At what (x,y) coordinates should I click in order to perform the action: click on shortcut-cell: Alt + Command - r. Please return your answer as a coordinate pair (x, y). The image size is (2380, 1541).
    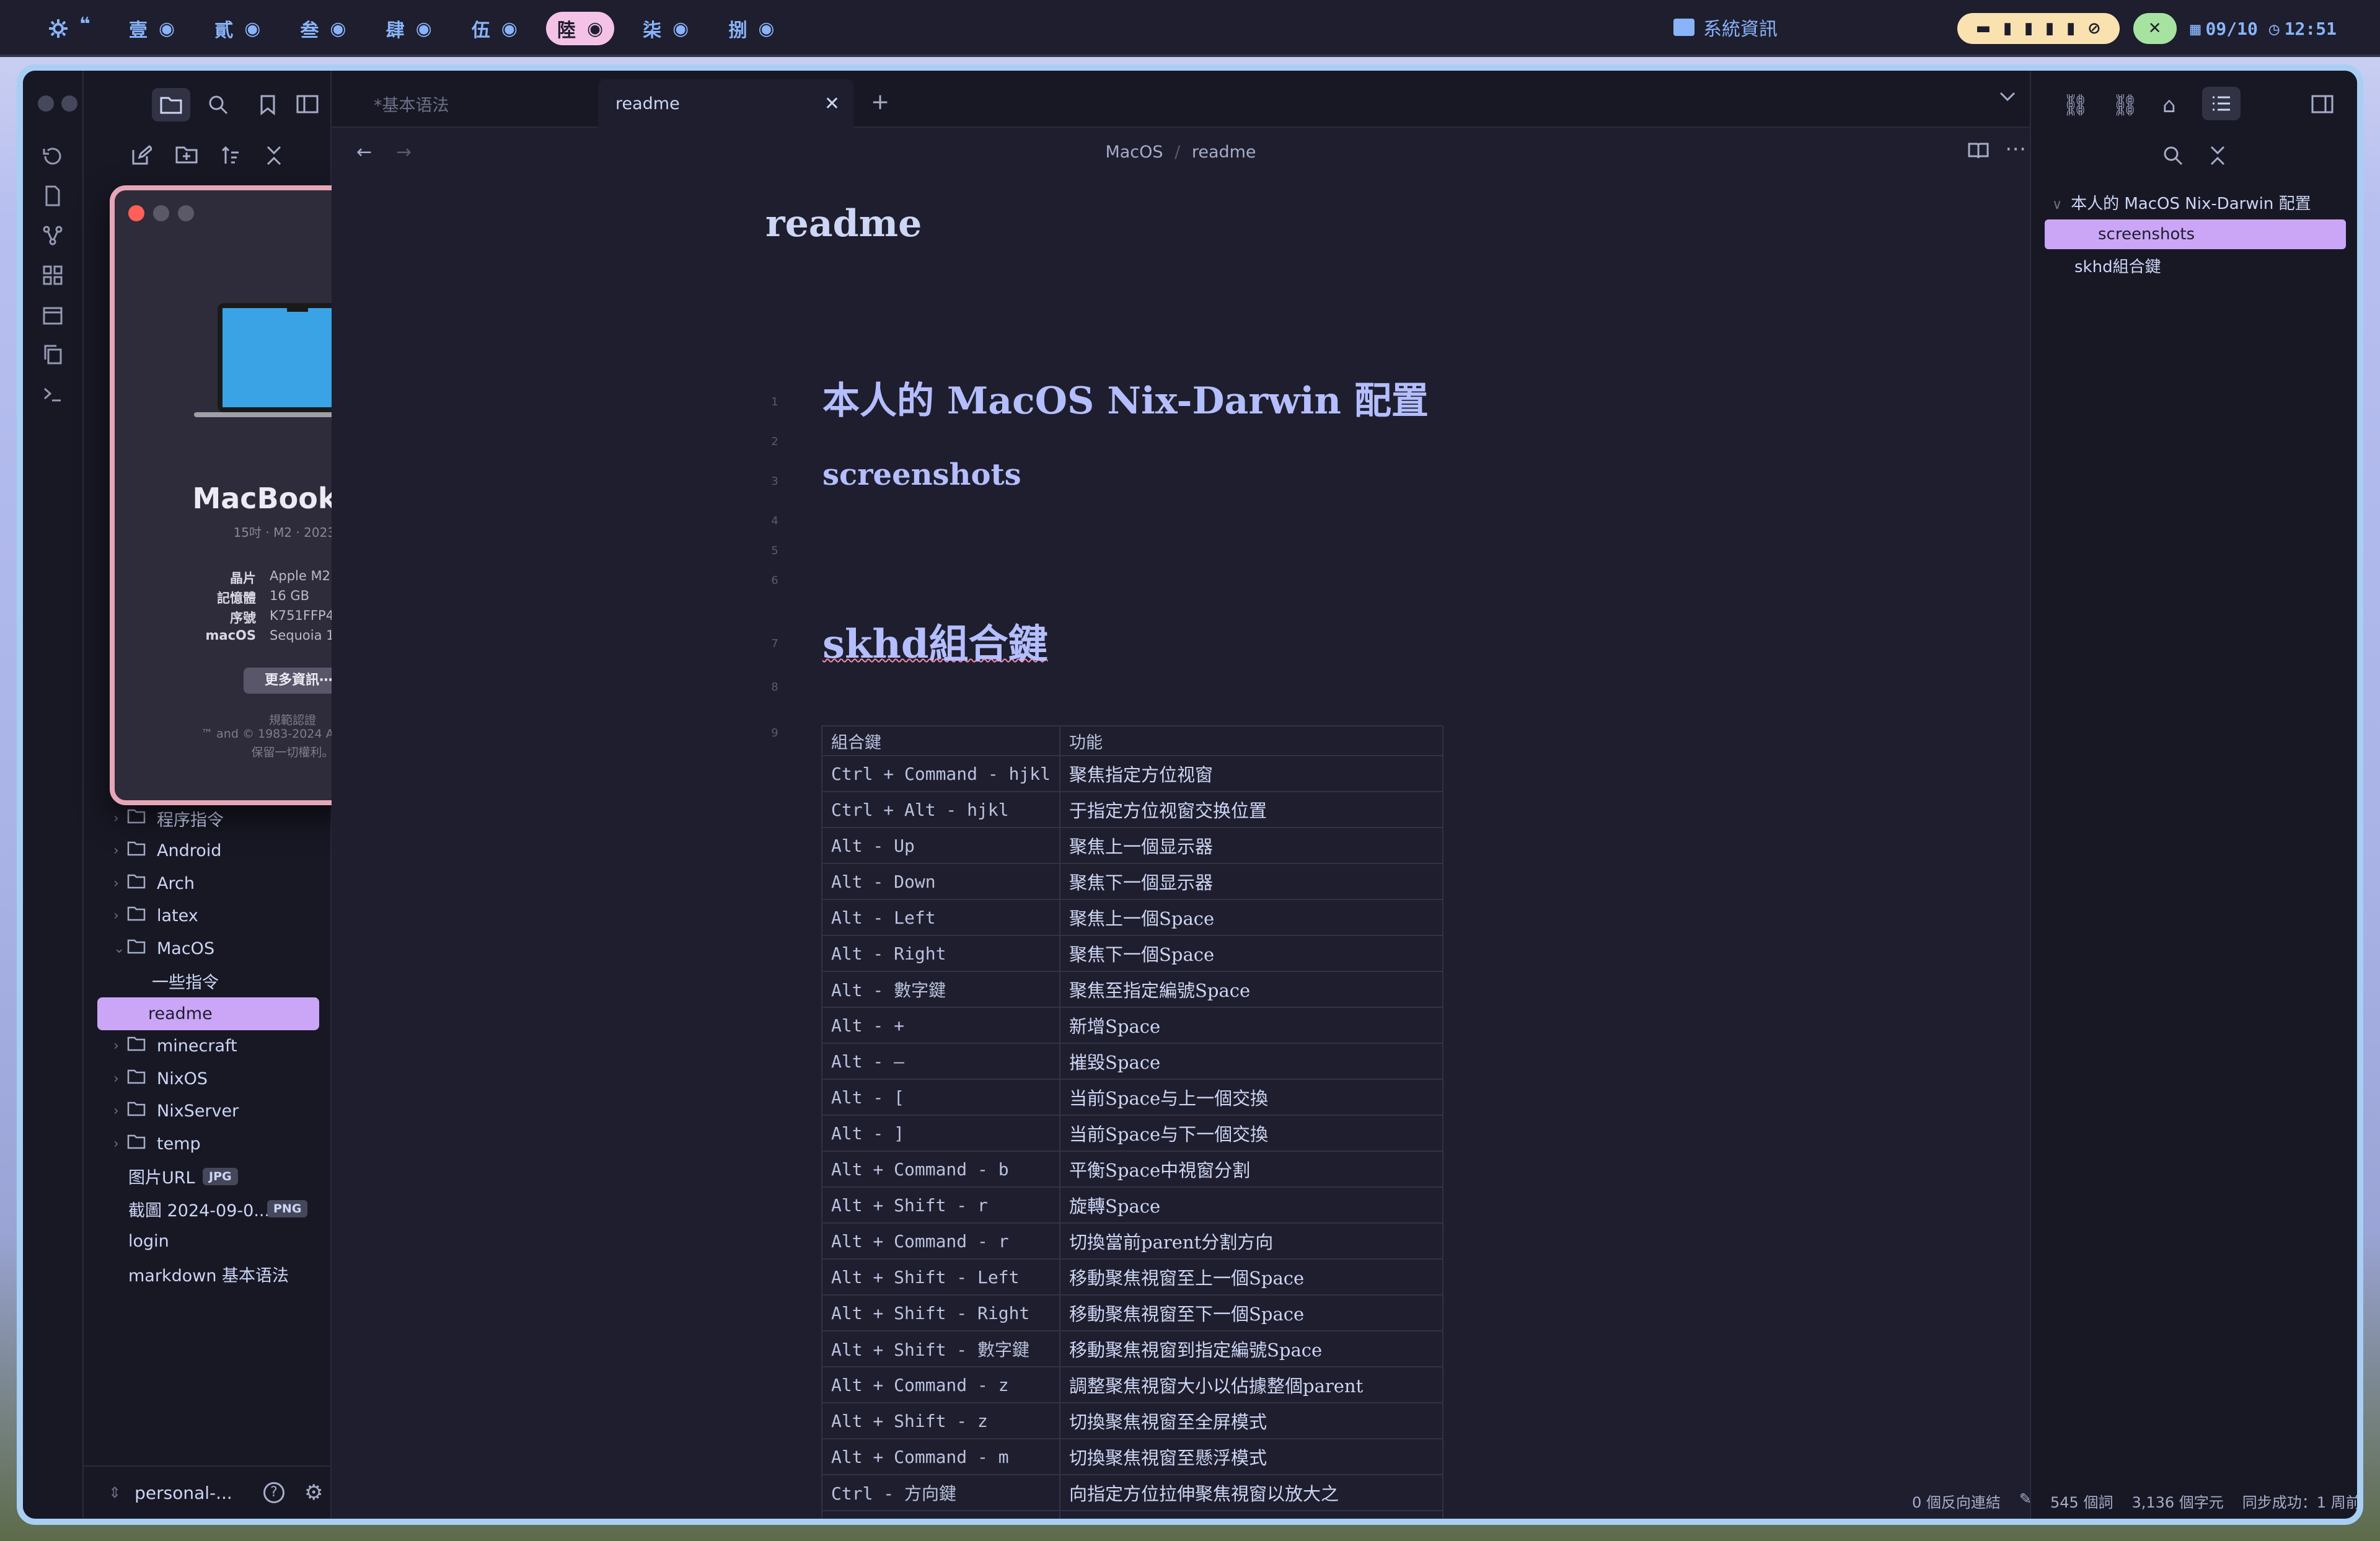
    Looking at the image, I should click on (941, 1241).